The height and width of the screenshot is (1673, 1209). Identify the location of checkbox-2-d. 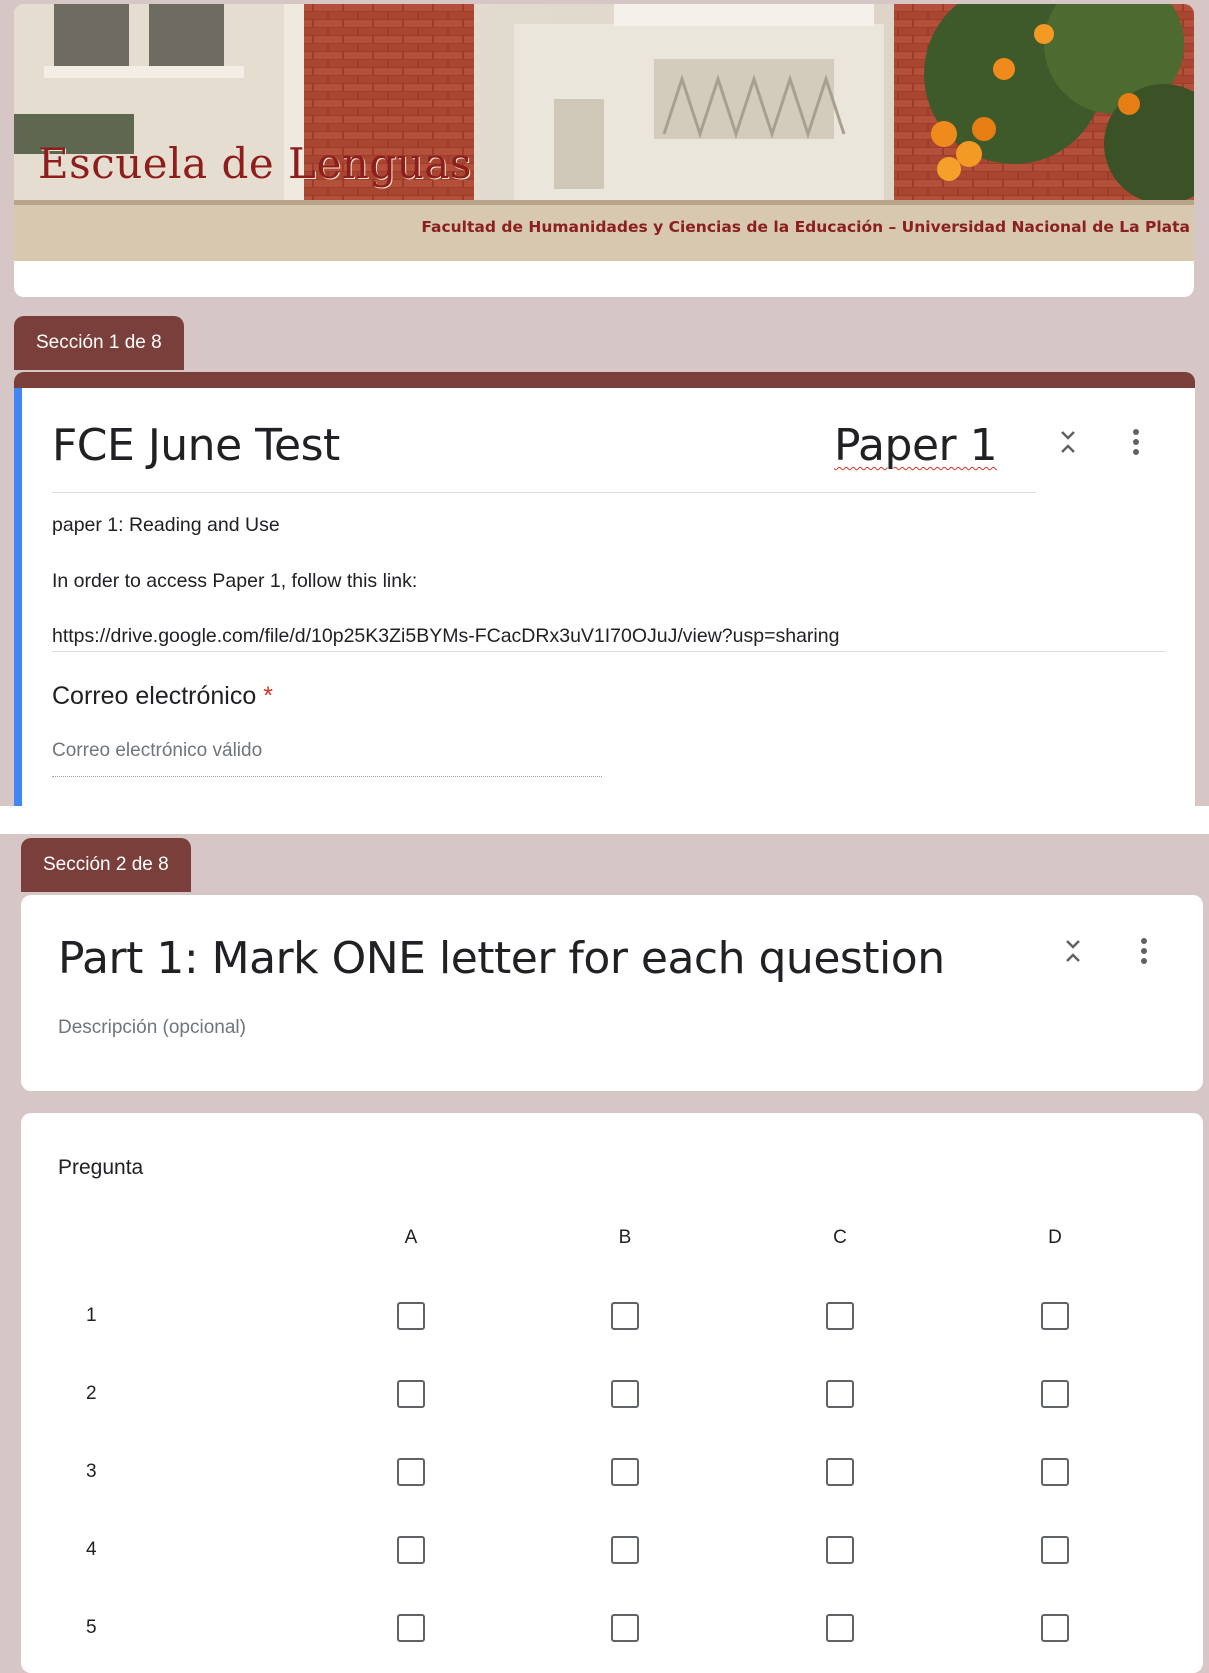
(1055, 1394).